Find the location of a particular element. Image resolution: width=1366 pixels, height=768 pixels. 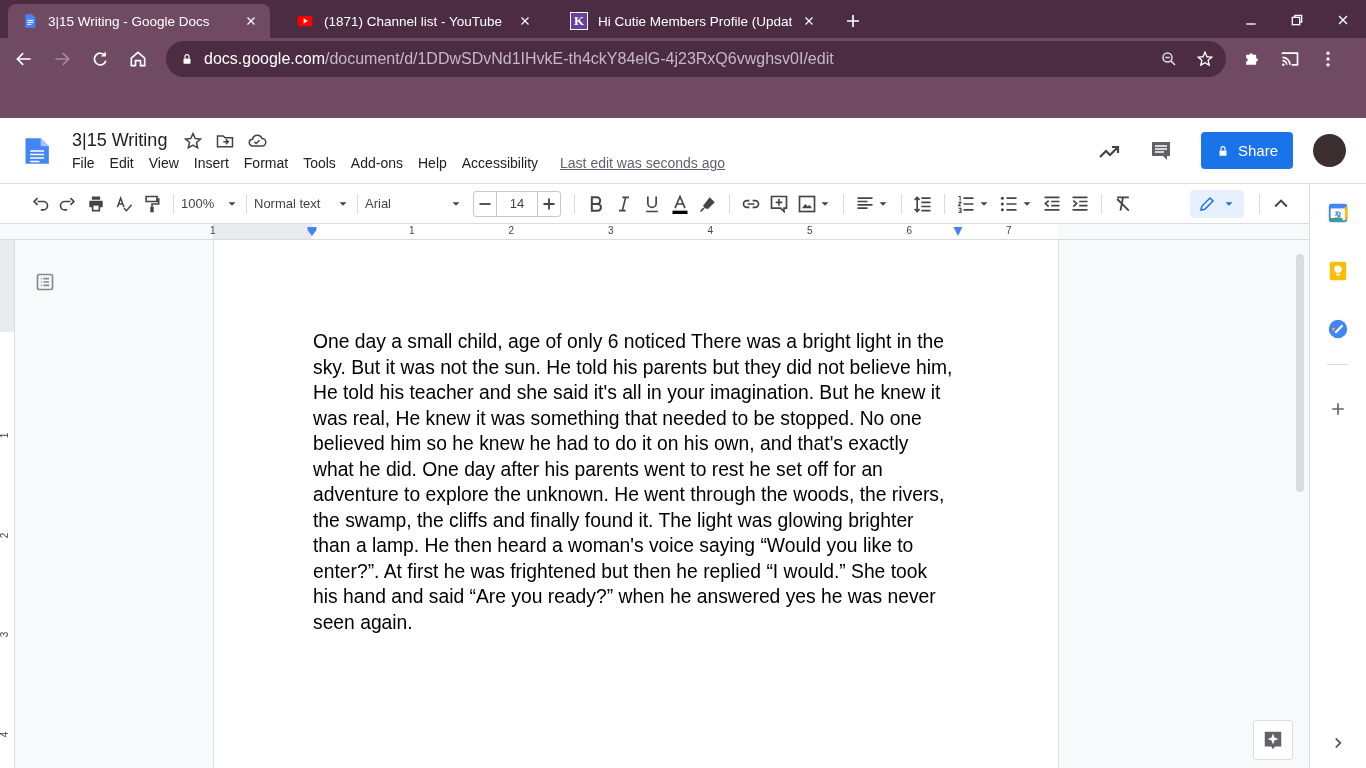

cast-icon is located at coordinates (1290, 59).